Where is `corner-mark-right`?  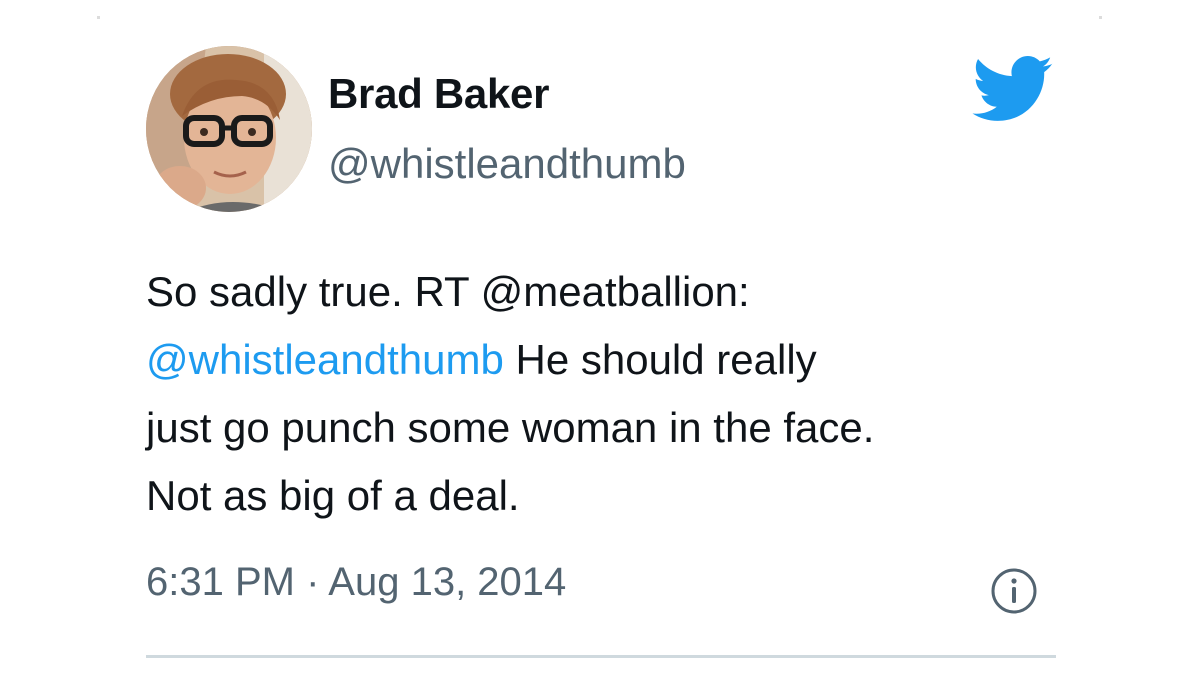
corner-mark-right is located at coordinates (1100, 17).